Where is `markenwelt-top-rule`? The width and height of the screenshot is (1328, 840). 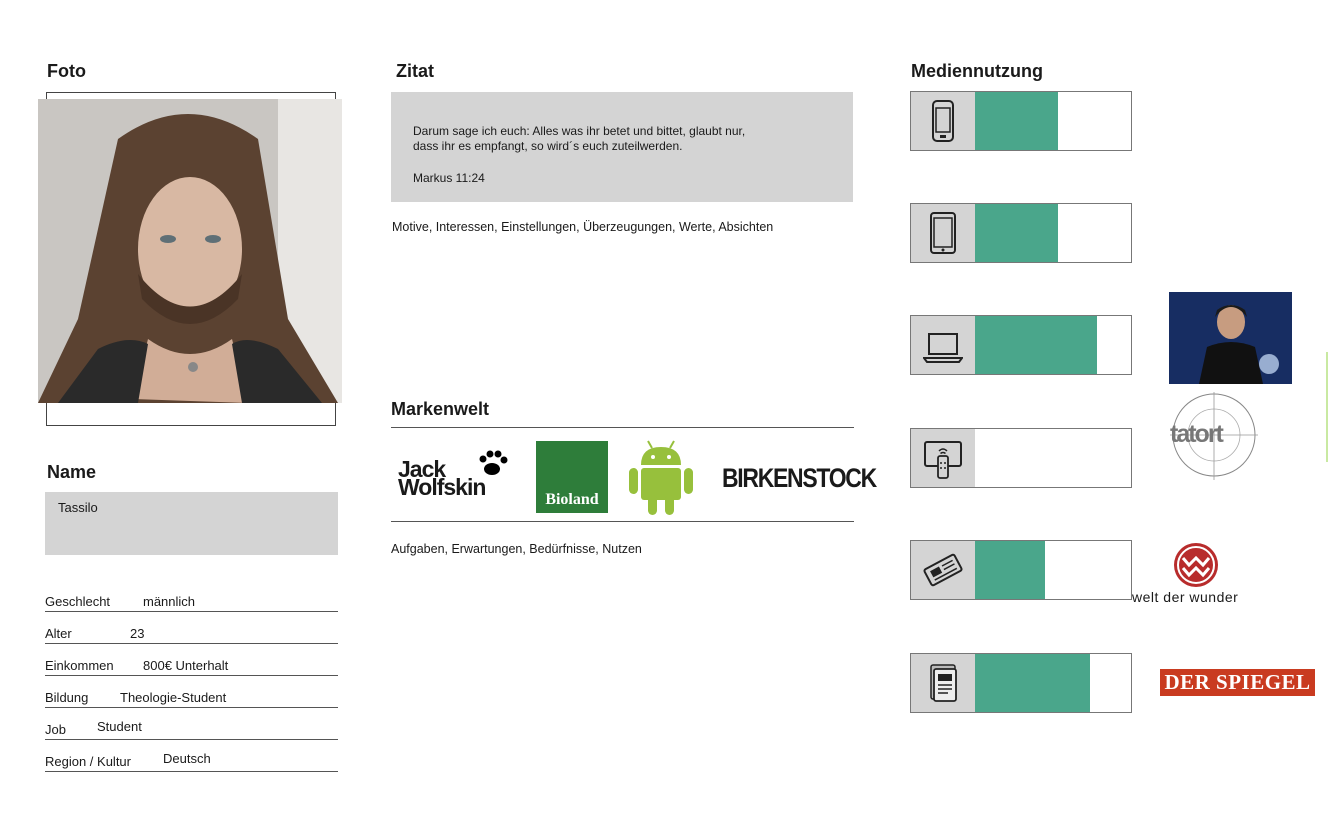
markenwelt-top-rule is located at coordinates (622, 427).